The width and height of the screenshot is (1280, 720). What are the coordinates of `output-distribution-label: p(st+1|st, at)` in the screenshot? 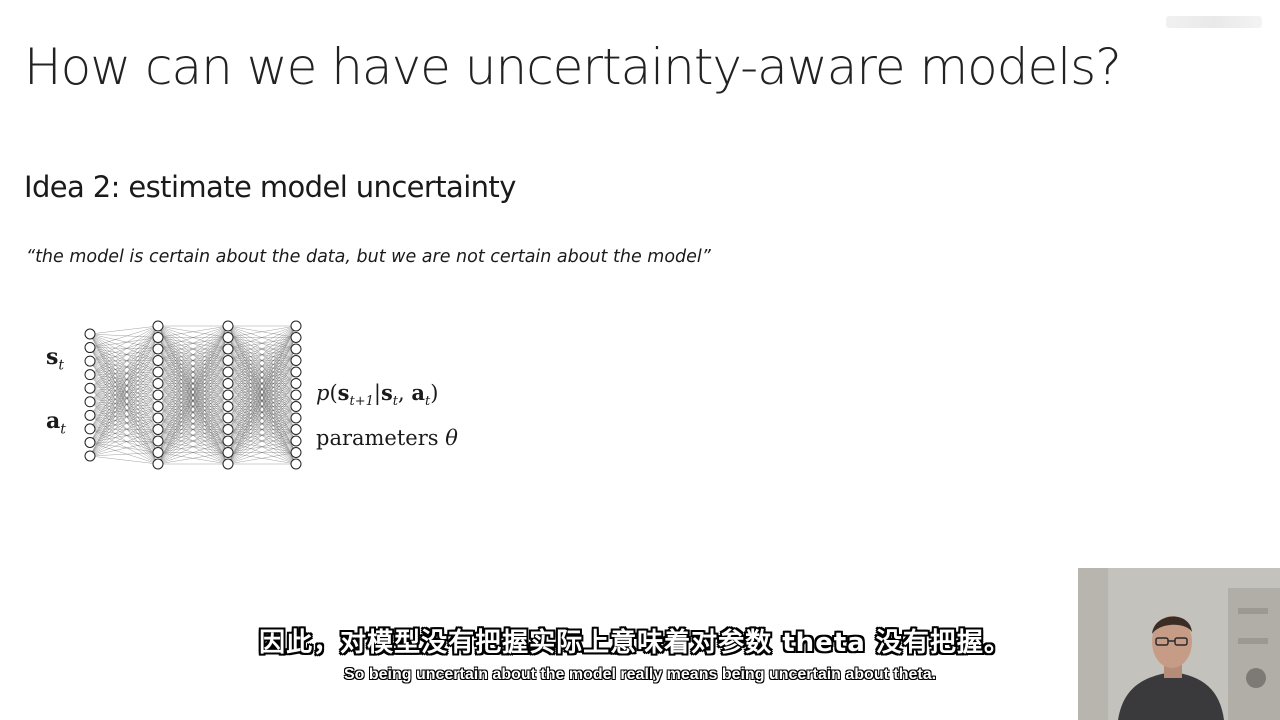 It's located at (377, 394).